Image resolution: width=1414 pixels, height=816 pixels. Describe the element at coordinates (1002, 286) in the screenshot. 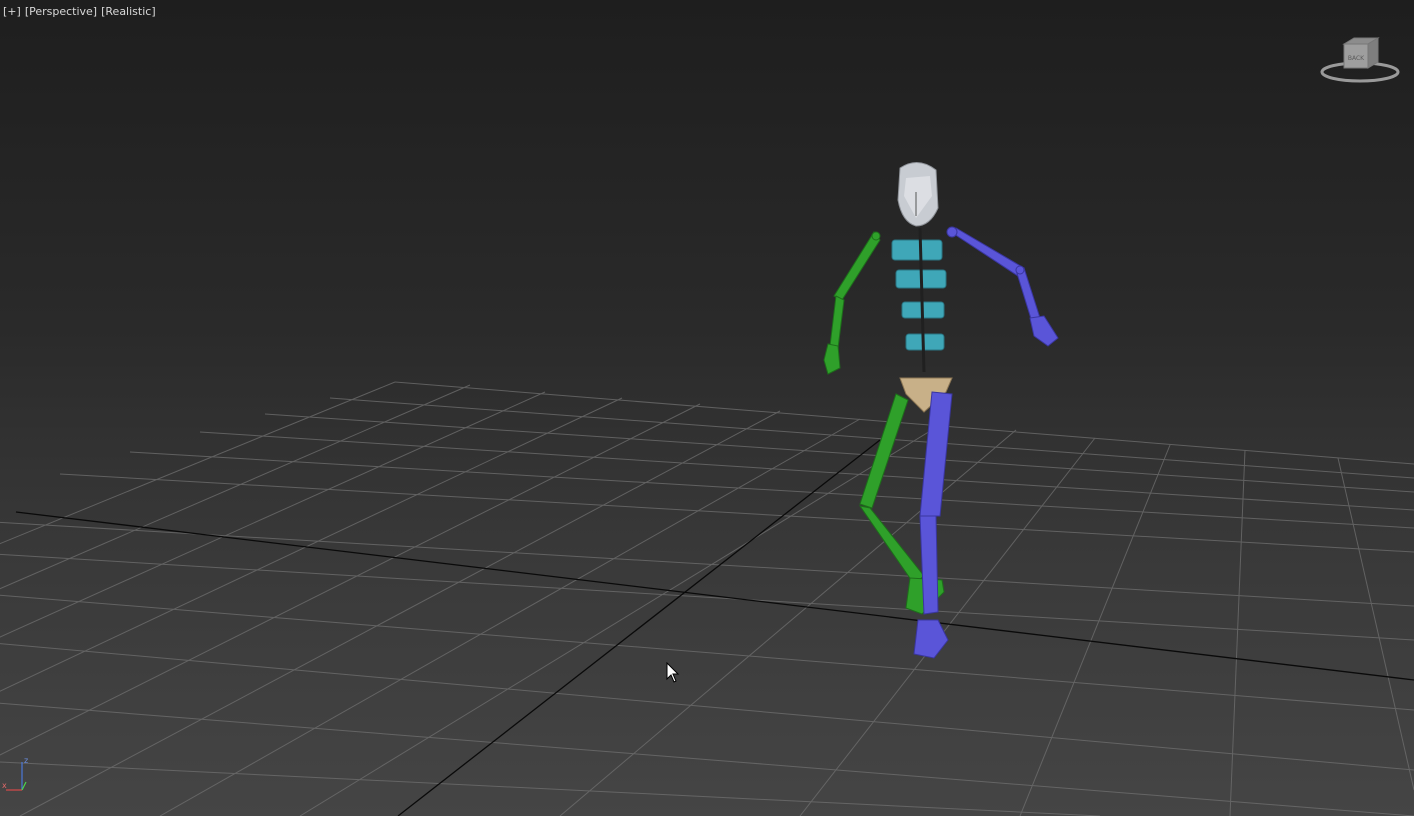

I see `right-arm` at that location.